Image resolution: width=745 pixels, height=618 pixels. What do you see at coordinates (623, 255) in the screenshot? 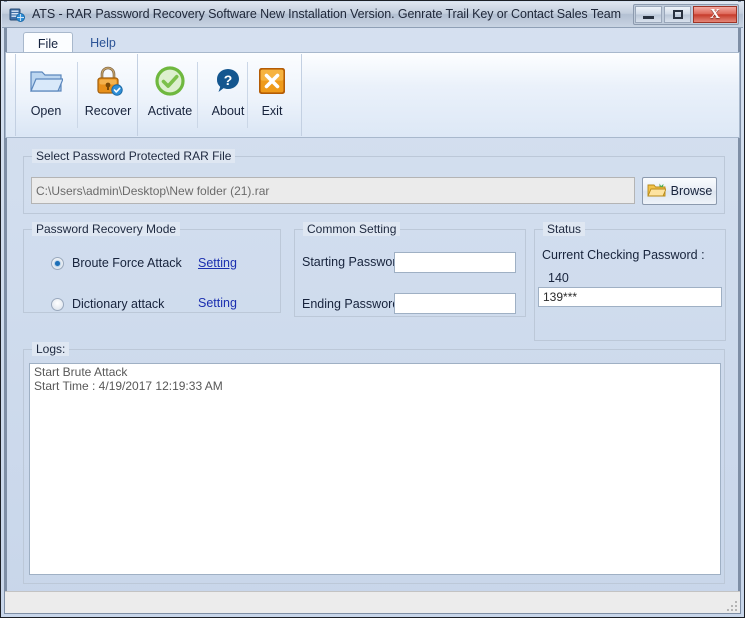
I see `current-checking-password-label: Current Checking Password :` at bounding box center [623, 255].